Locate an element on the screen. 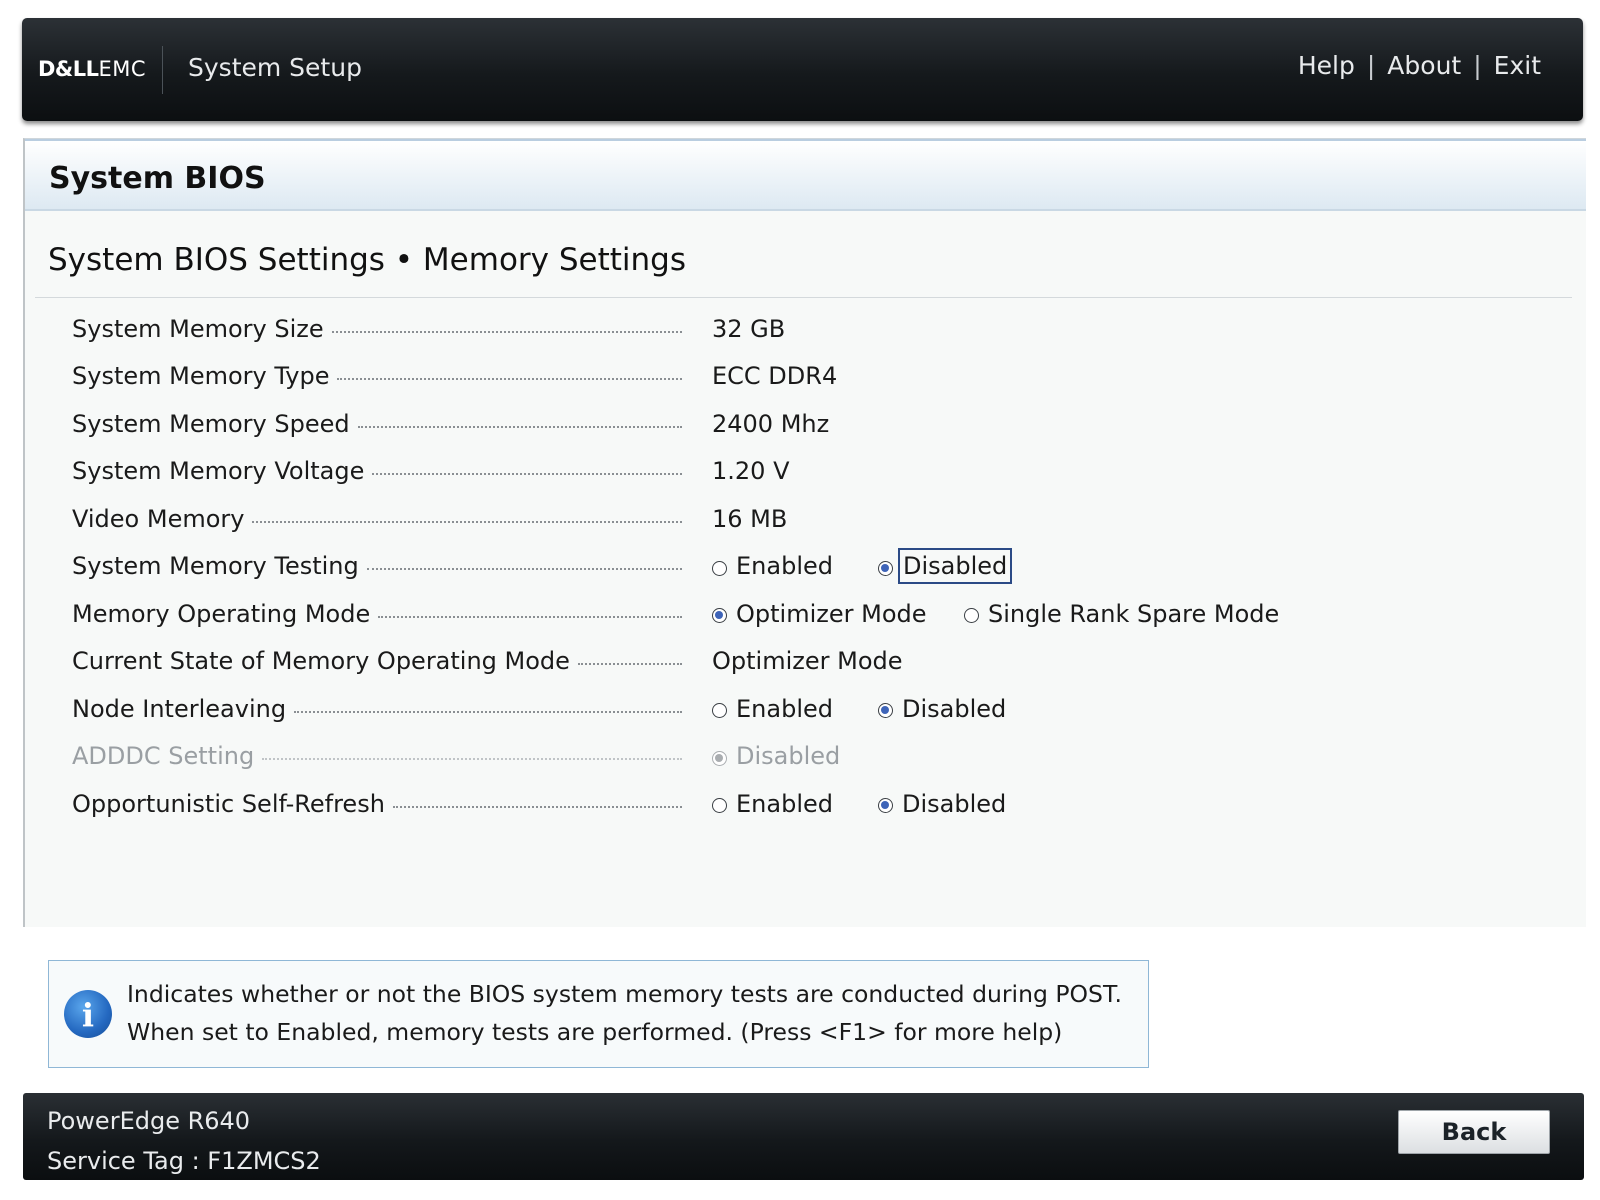 The image size is (1600, 1200). radio-node-interleaving-enabled: Enabled is located at coordinates (795, 709).